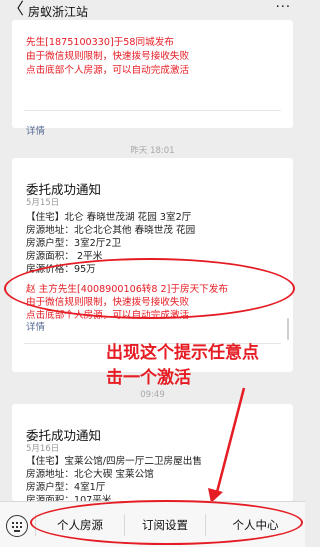 The height and width of the screenshot is (547, 320). I want to click on timestamp: 昨天 18:01, so click(152, 151).